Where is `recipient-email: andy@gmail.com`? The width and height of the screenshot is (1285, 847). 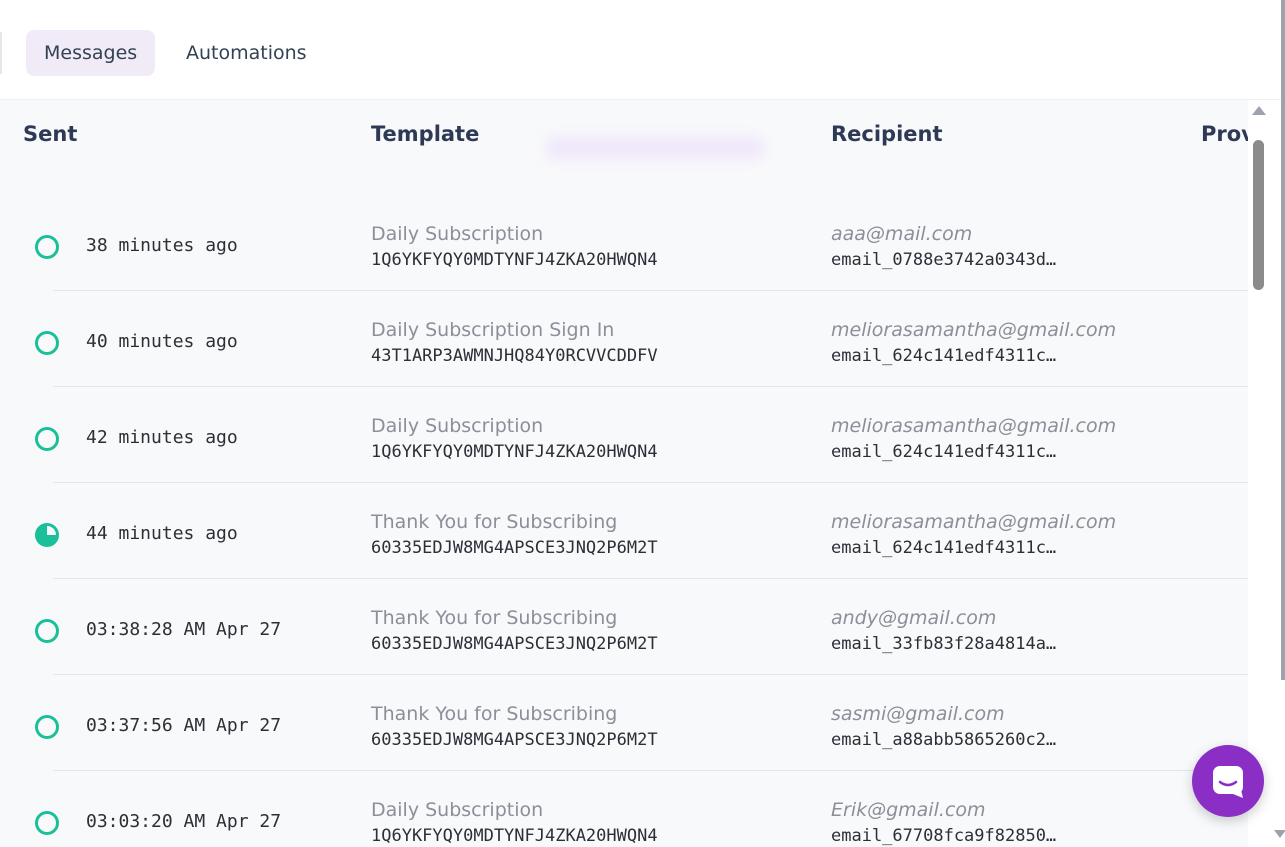 recipient-email: andy@gmail.com is located at coordinates (914, 618).